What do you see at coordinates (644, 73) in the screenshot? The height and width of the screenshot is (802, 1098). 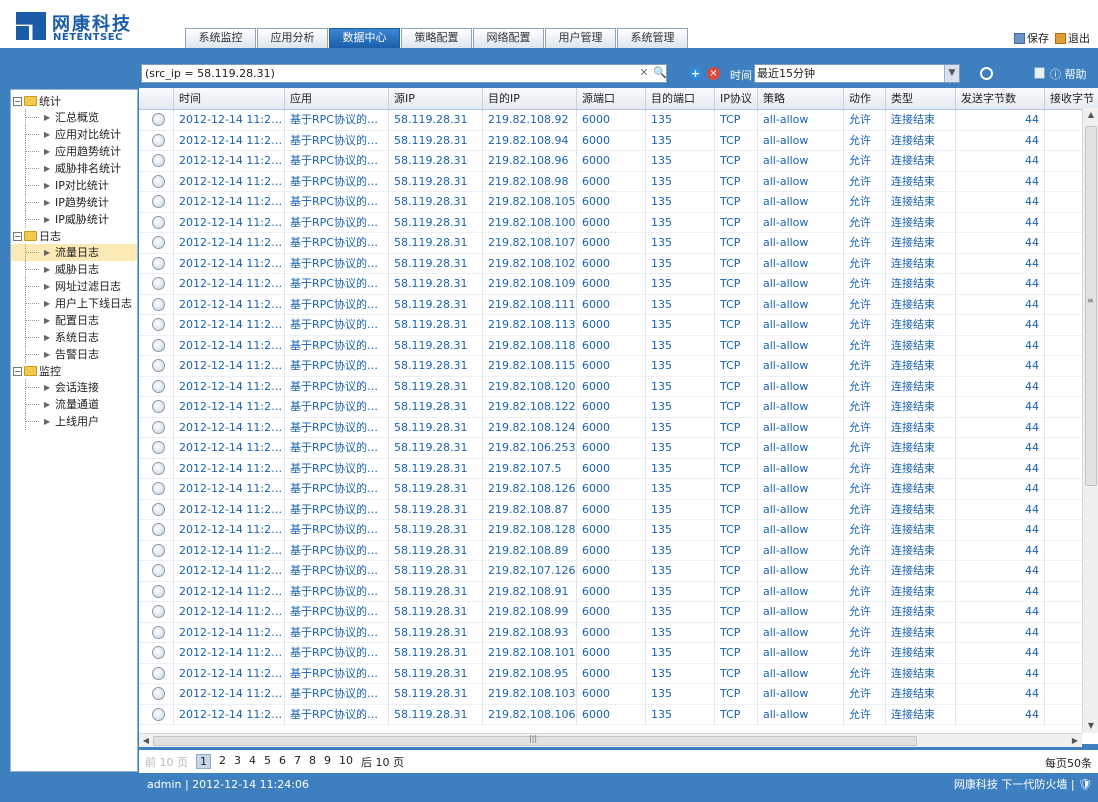 I see `clear-filter-icon: ✕` at bounding box center [644, 73].